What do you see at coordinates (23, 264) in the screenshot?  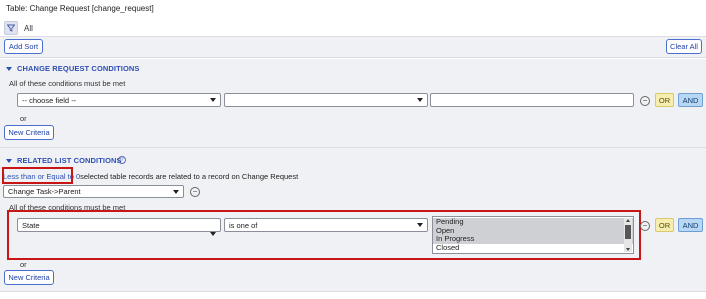 I see `related-or-separator: or` at bounding box center [23, 264].